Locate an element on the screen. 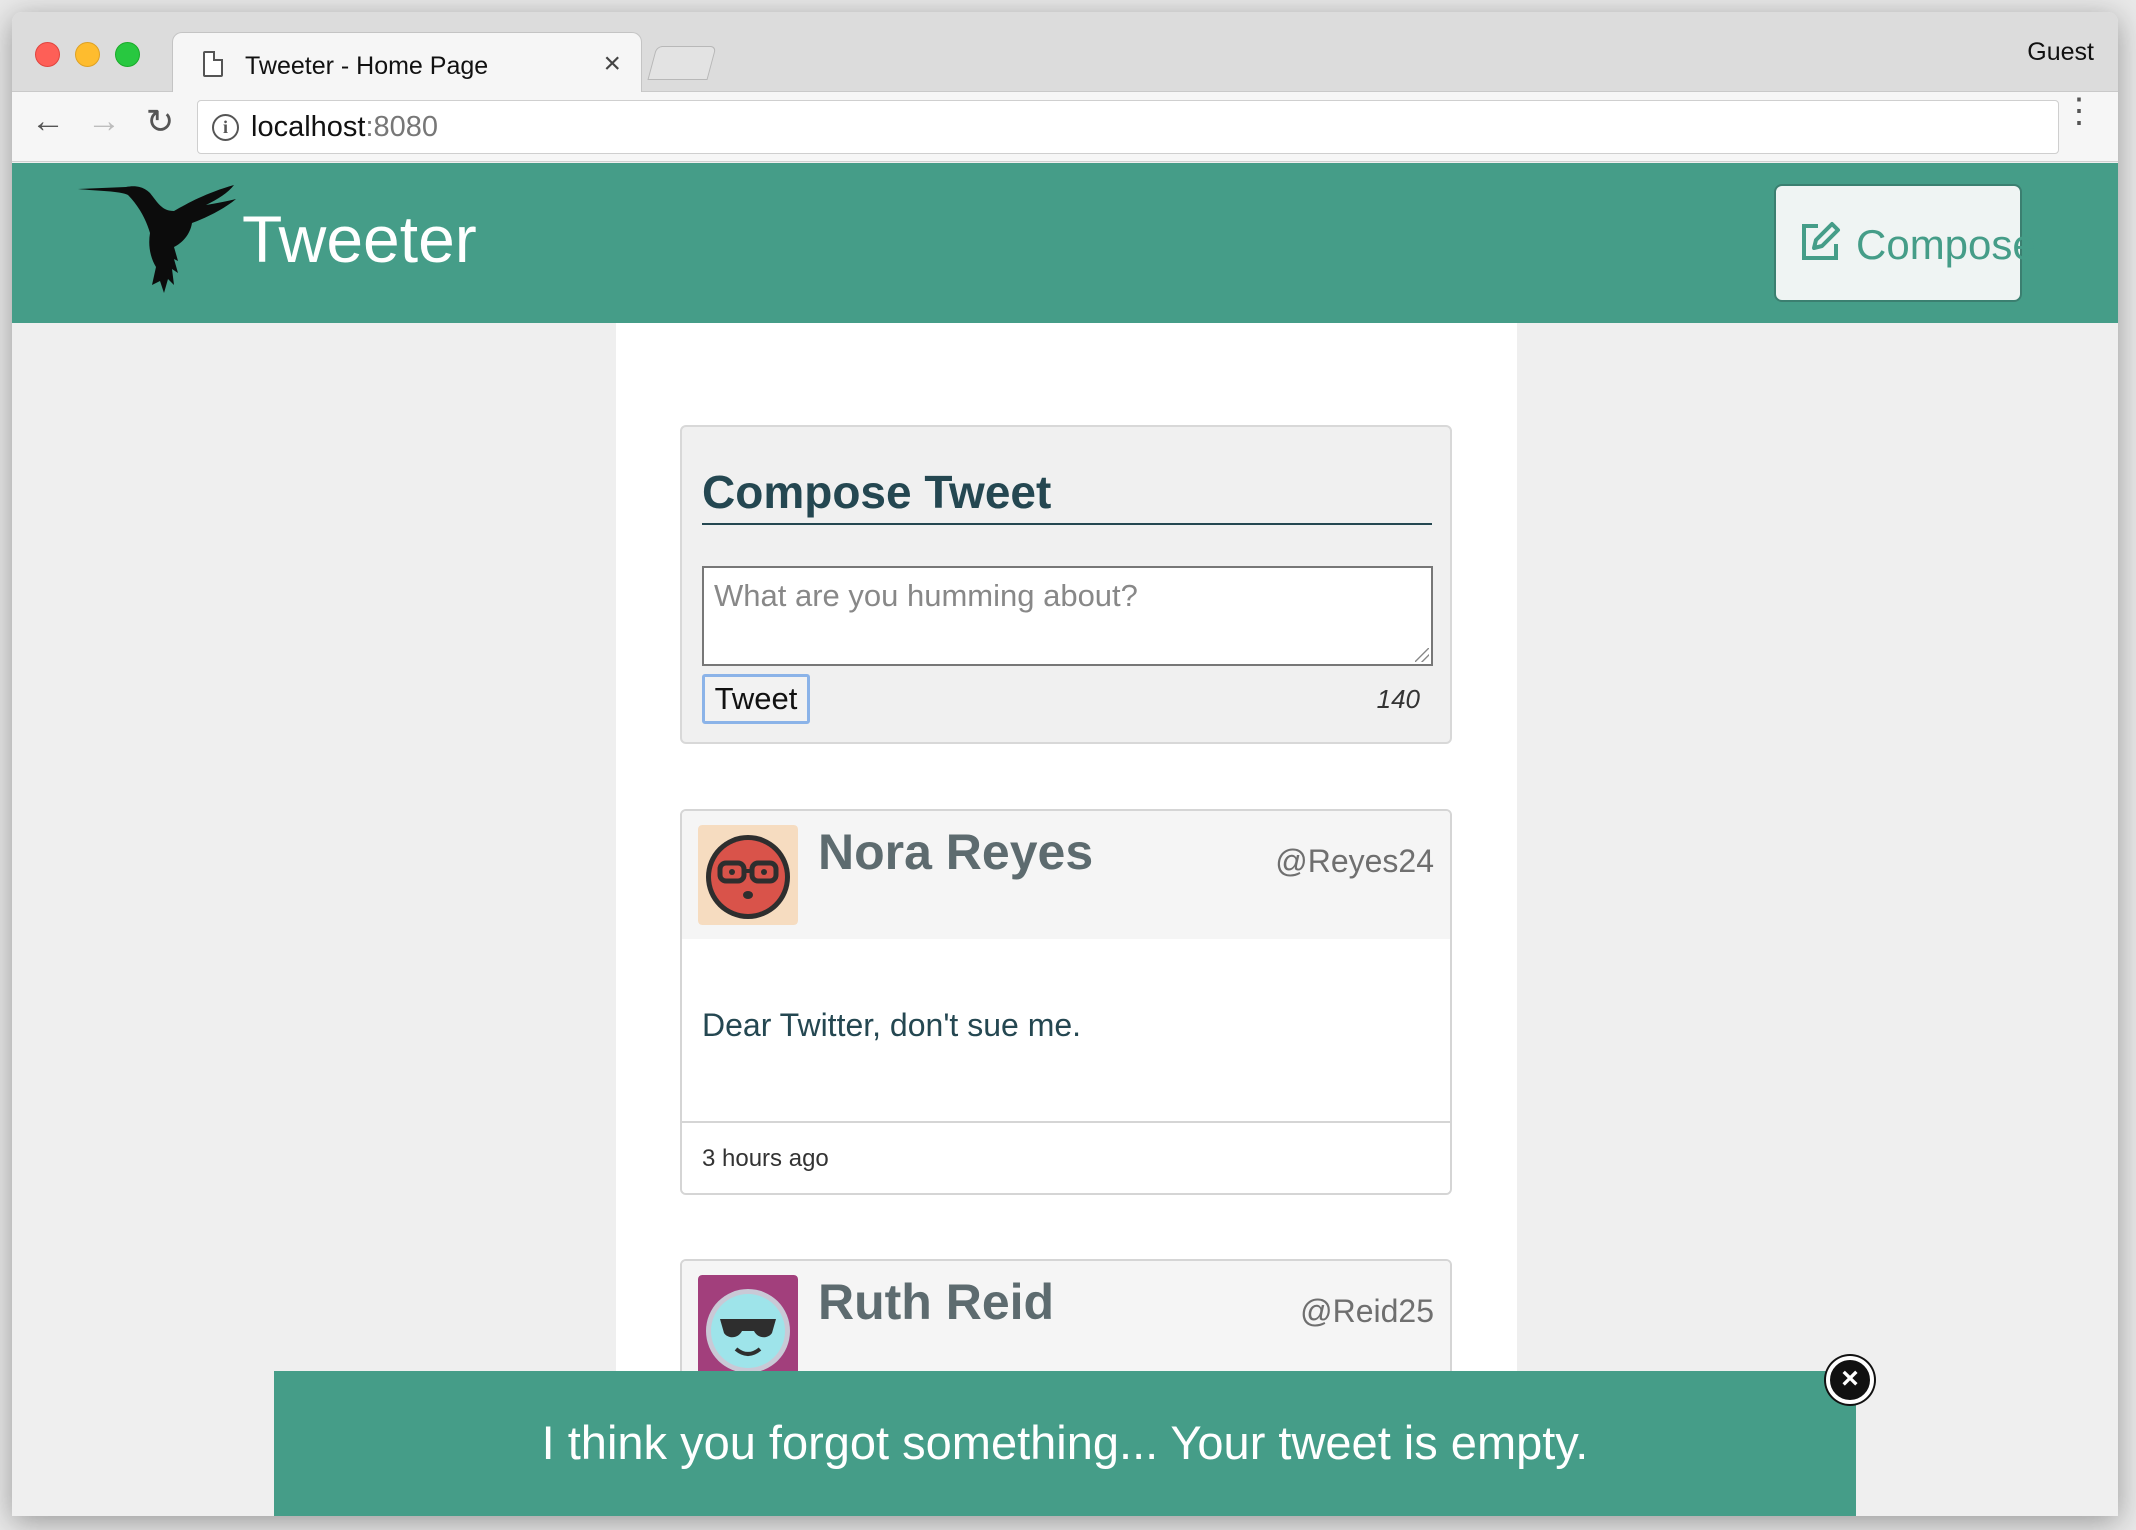  tweet-footer: 3 hours ago is located at coordinates (1066, 1157).